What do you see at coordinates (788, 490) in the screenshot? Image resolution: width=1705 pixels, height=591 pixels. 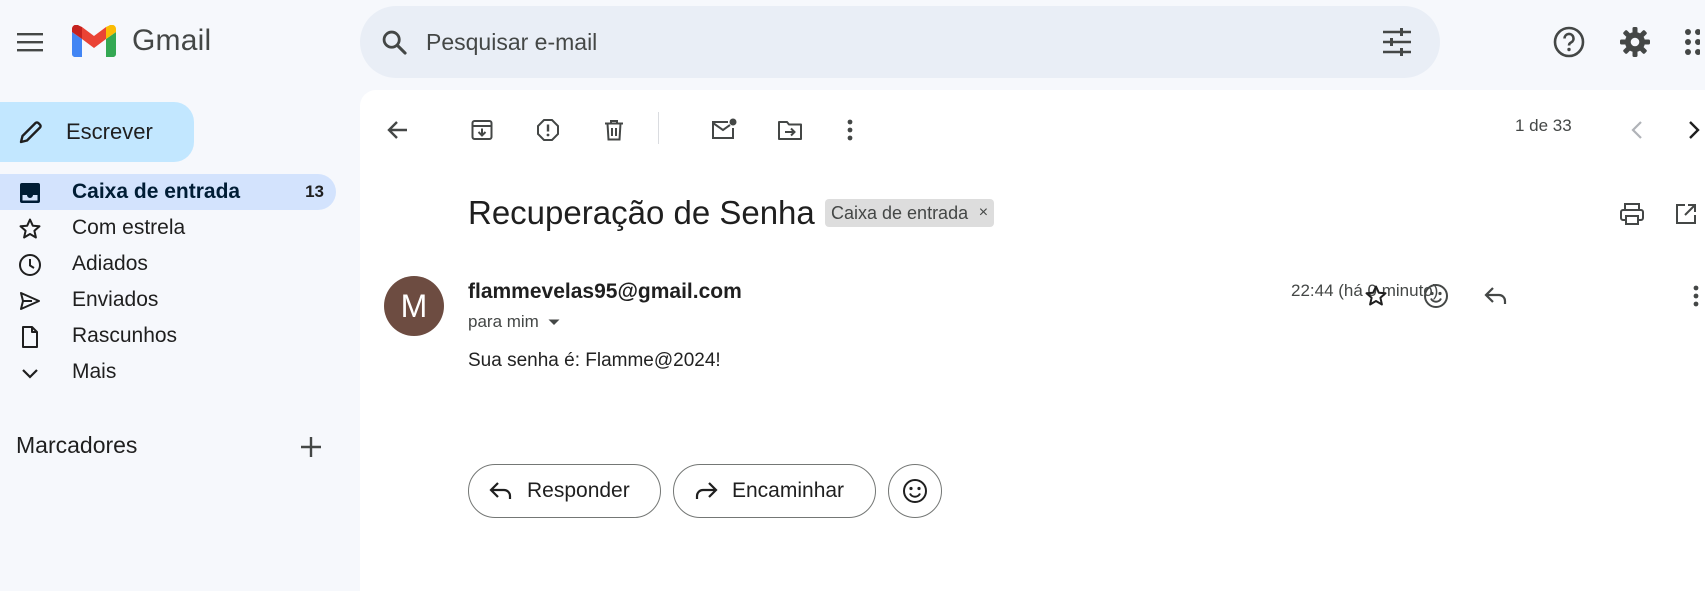 I see `forward-label: Encaminhar` at bounding box center [788, 490].